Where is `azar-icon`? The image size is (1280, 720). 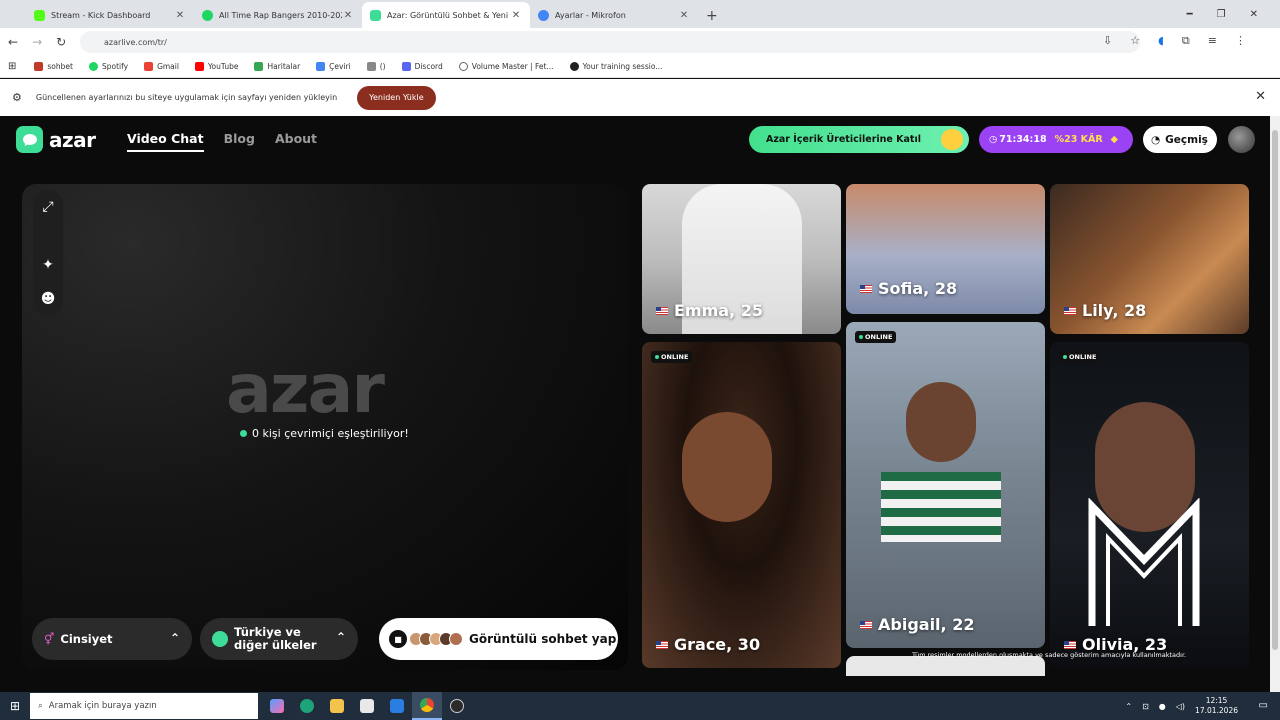
azar-icon is located at coordinates (375, 15).